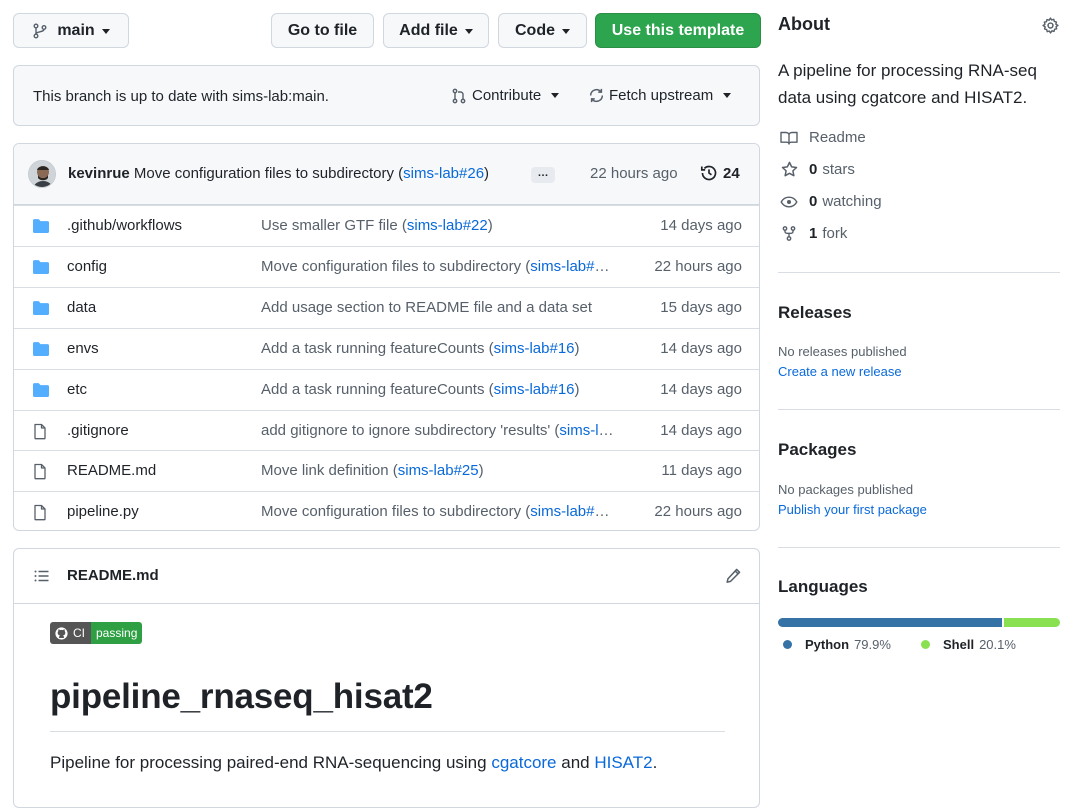 This screenshot has height=808, width=1078. What do you see at coordinates (322, 30) in the screenshot?
I see `go-to-file-button: Go to file` at bounding box center [322, 30].